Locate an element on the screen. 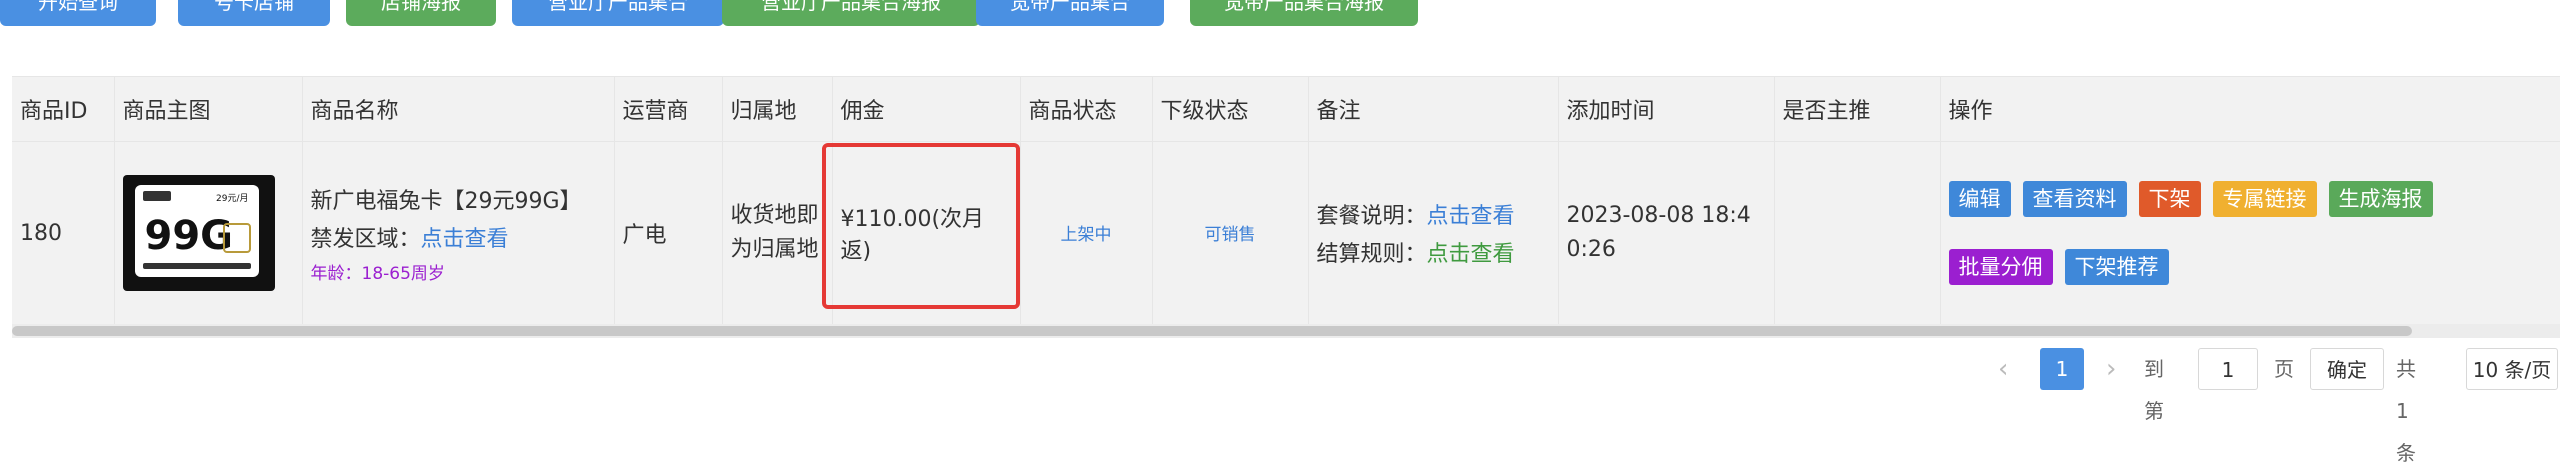 The height and width of the screenshot is (474, 2560). restricted-label: 禁发区域： is located at coordinates (366, 239).